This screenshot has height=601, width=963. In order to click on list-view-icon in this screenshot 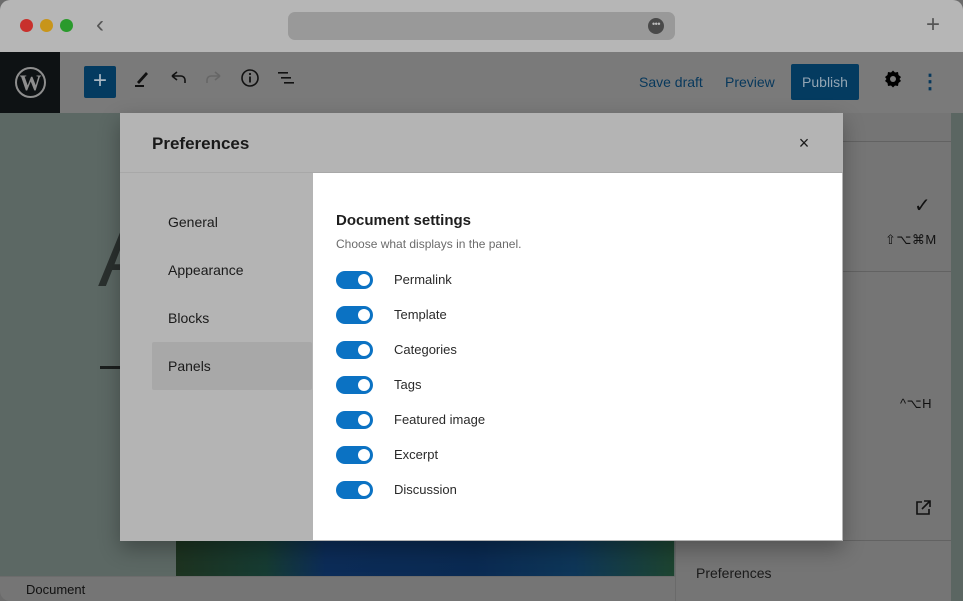, I will do `click(286, 82)`.